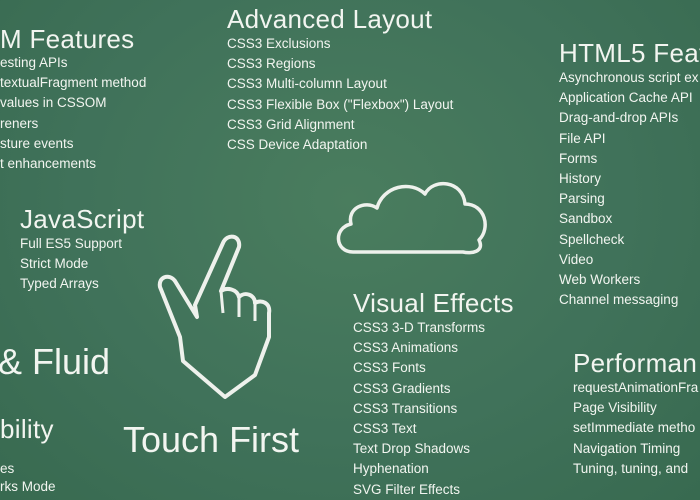  Describe the element at coordinates (419, 327) in the screenshot. I see `list-item: CSS3 3-D Transforms` at that location.